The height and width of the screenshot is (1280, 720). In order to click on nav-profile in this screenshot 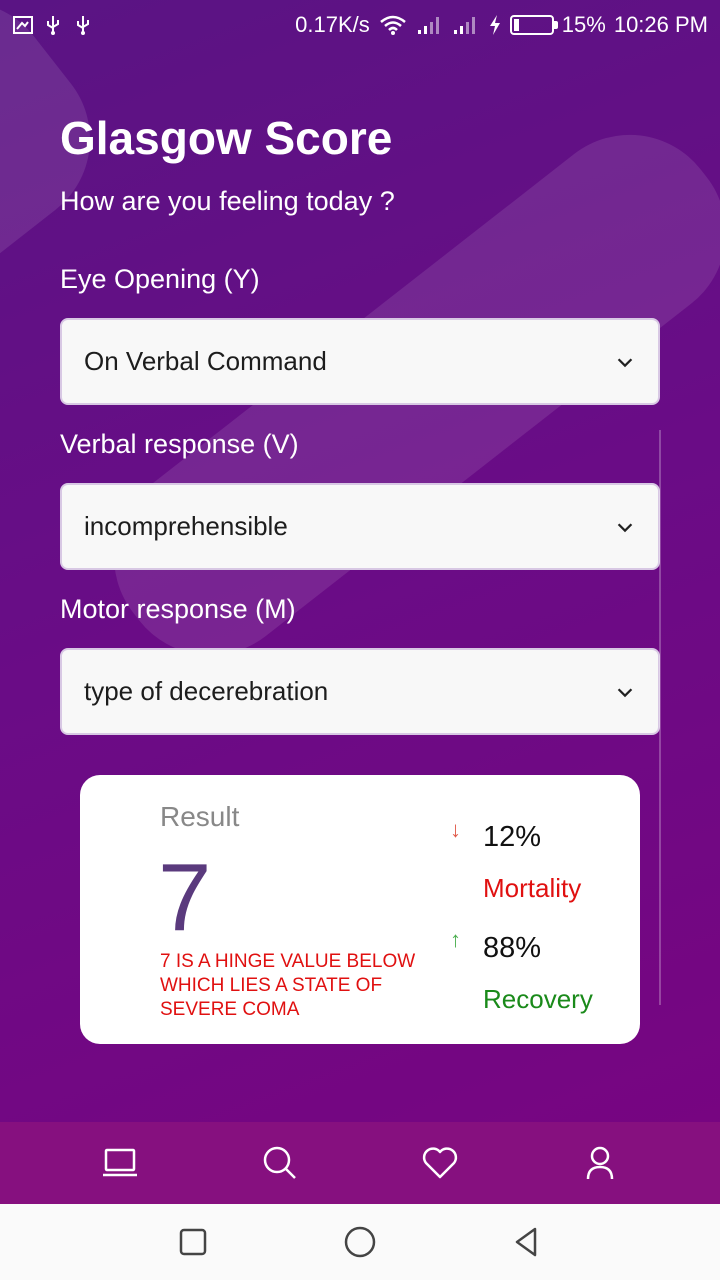, I will do `click(600, 1163)`.